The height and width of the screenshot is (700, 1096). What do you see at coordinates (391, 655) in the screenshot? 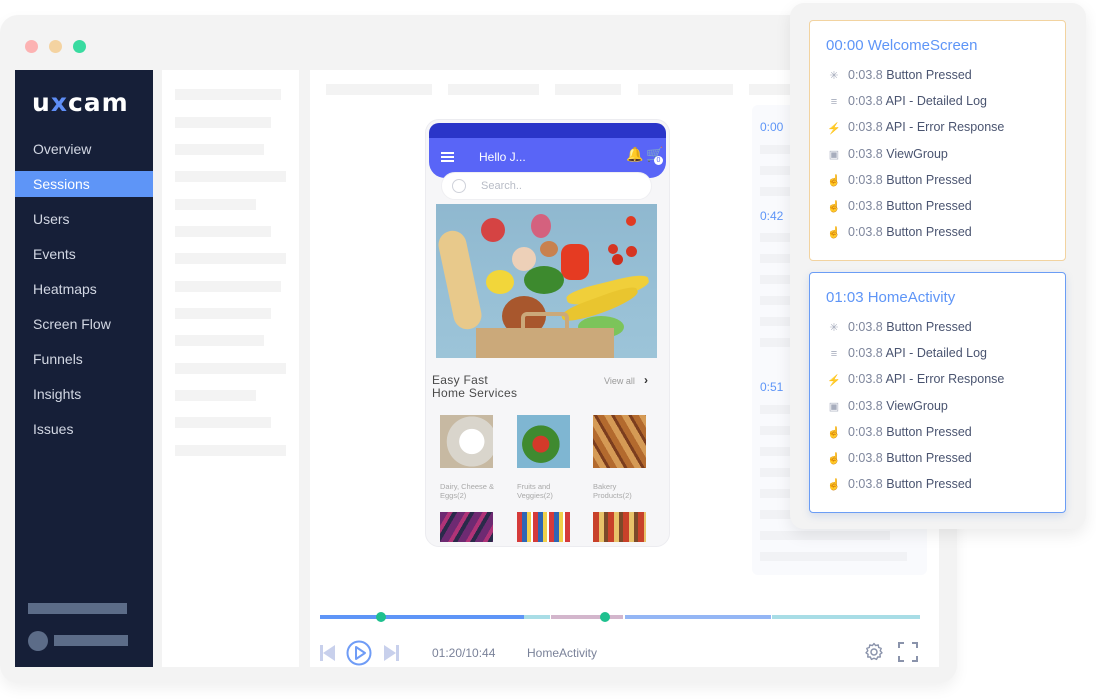
I see `skip-forward-icon` at bounding box center [391, 655].